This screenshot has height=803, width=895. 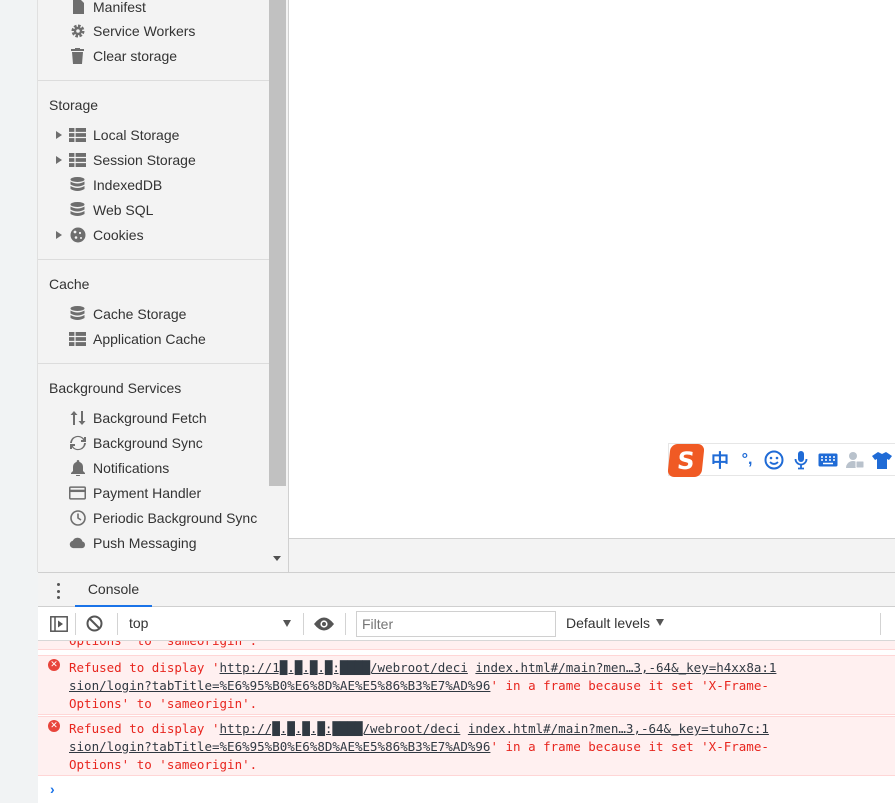 I want to click on log-levels-label: Default levels, so click(x=608, y=623).